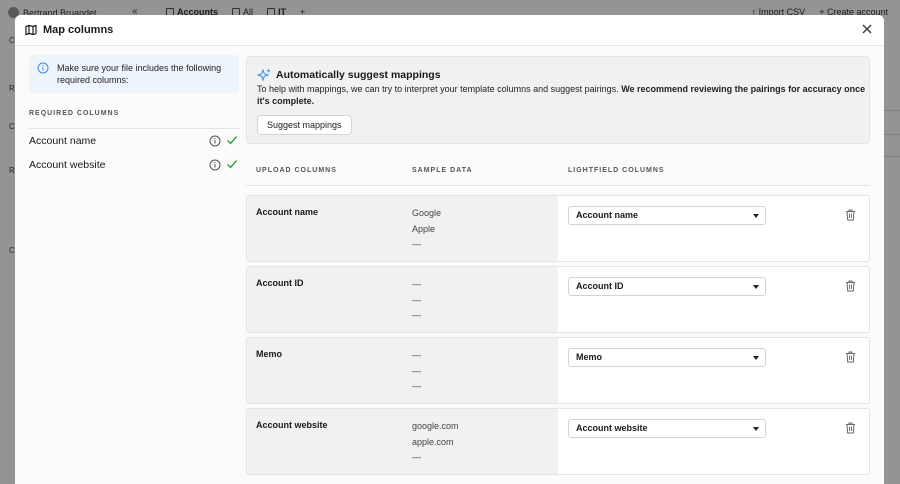  Describe the element at coordinates (427, 213) in the screenshot. I see `sample-value: Google` at that location.